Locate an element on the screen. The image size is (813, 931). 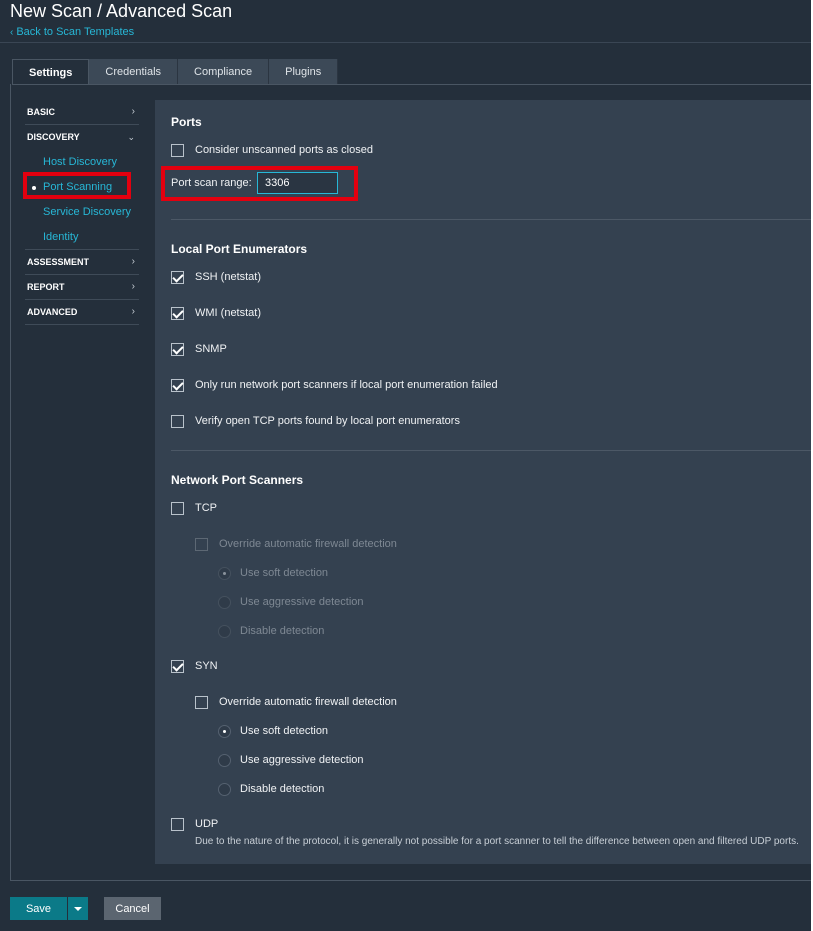
ports-section-title: Ports is located at coordinates (186, 122).